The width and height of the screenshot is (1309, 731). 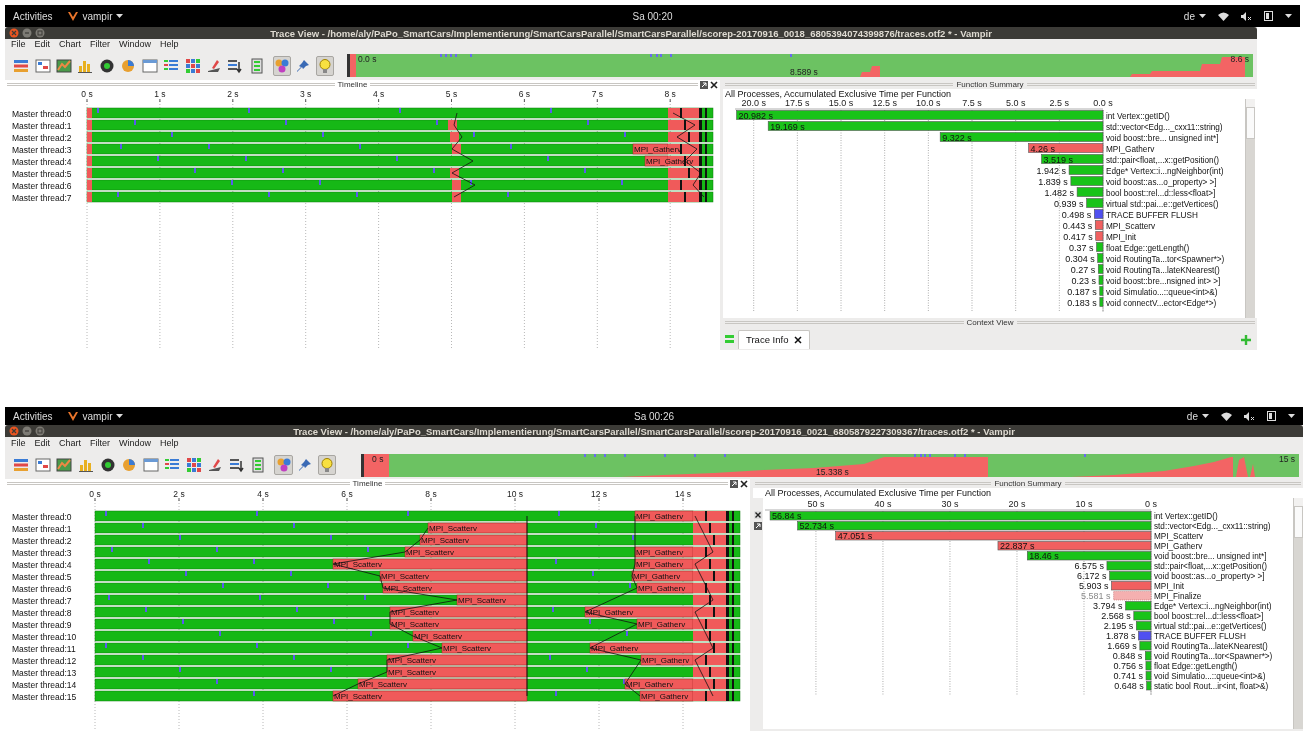 What do you see at coordinates (1096, 596) in the screenshot?
I see `value-label: 5.581 s` at bounding box center [1096, 596].